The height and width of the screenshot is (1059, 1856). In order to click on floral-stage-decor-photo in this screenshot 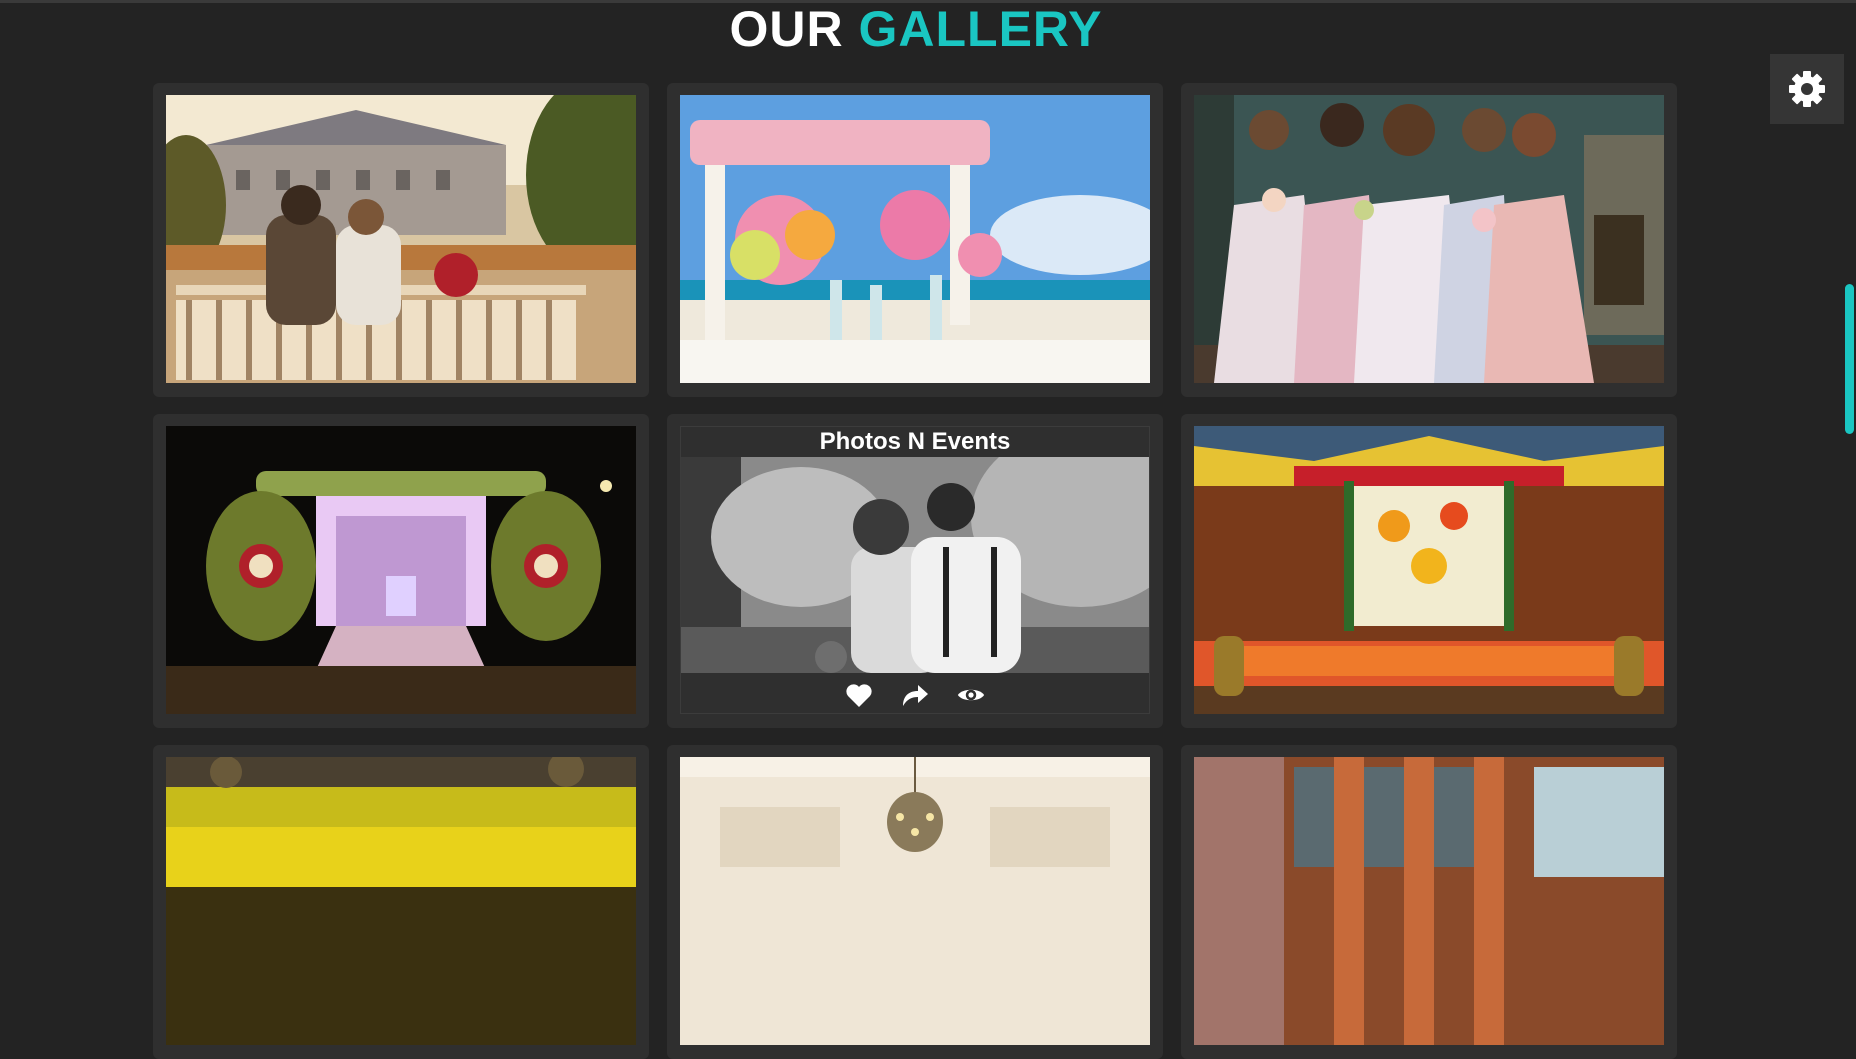, I will do `click(1429, 570)`.